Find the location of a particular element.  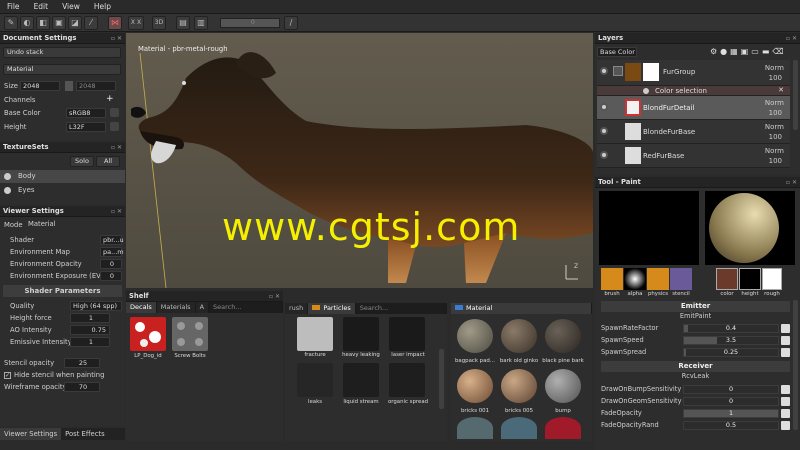

tool-scrollbar is located at coordinates (795, 365).